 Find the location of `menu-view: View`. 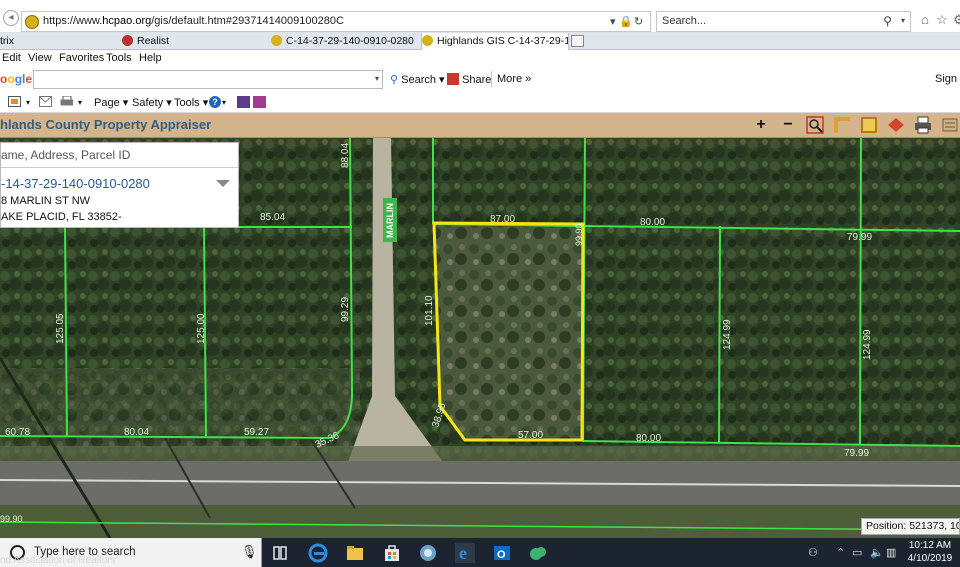

menu-view: View is located at coordinates (40, 58).